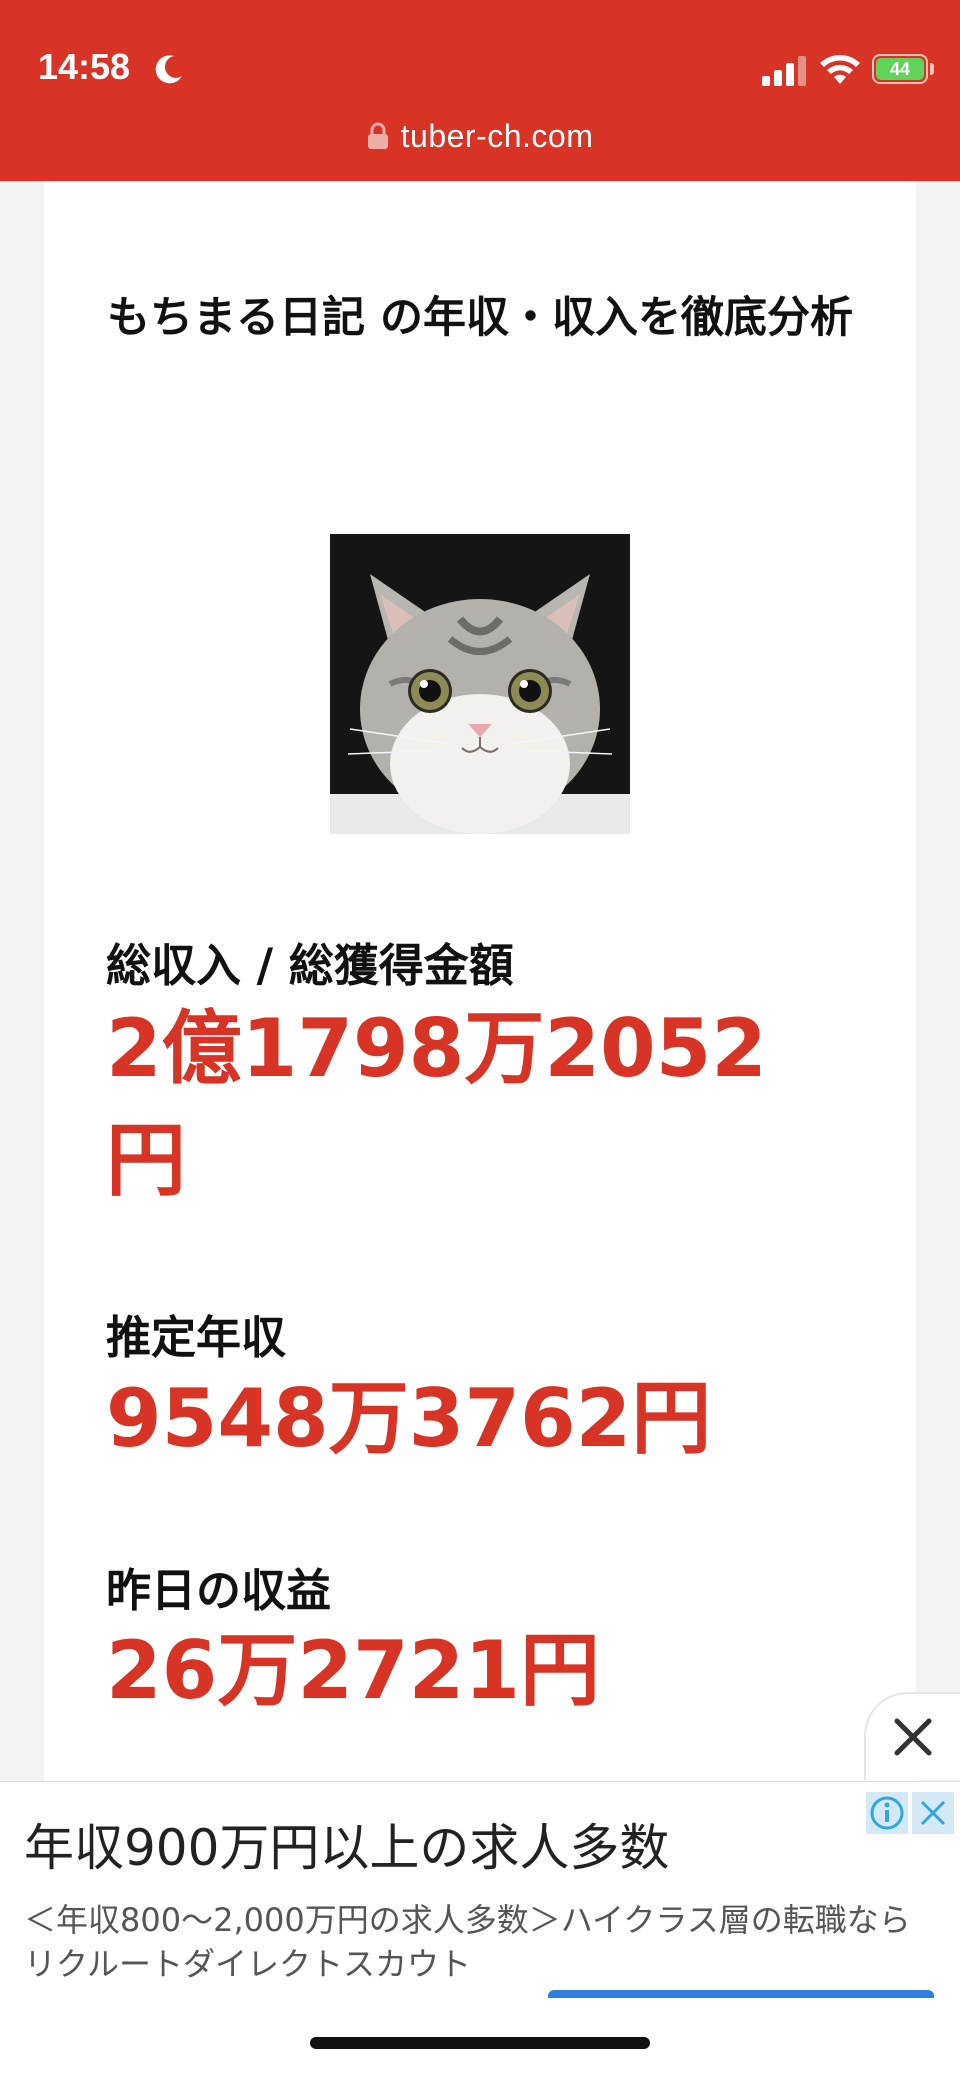  Describe the element at coordinates (741, 1994) in the screenshot. I see `ad-cta-button` at that location.